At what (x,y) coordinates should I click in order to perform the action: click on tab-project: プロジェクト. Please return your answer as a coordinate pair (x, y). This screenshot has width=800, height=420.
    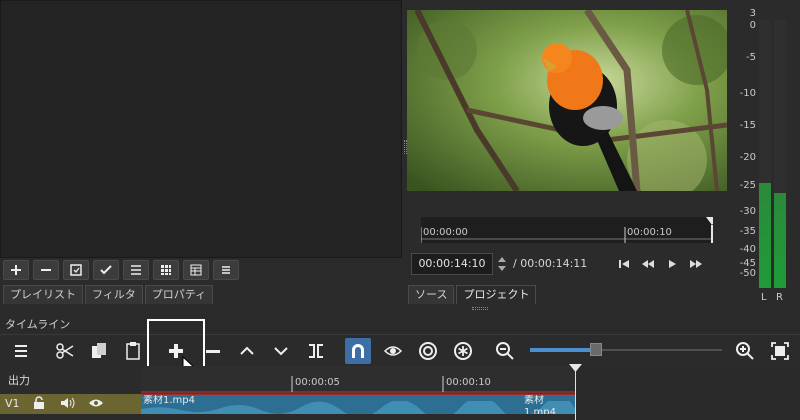
    Looking at the image, I should click on (496, 294).